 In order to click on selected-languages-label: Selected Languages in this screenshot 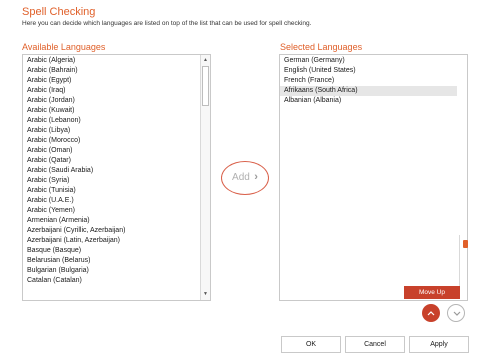, I will do `click(321, 47)`.